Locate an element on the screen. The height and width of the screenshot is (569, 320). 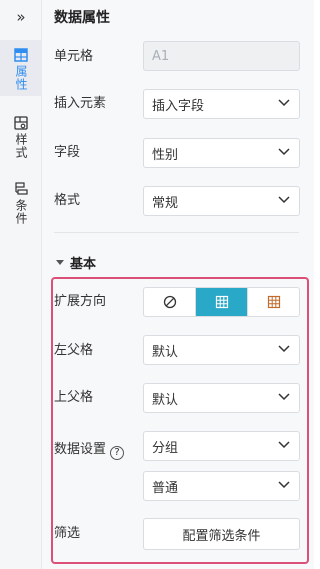
tab-condition: 条件 is located at coordinates (21, 204).